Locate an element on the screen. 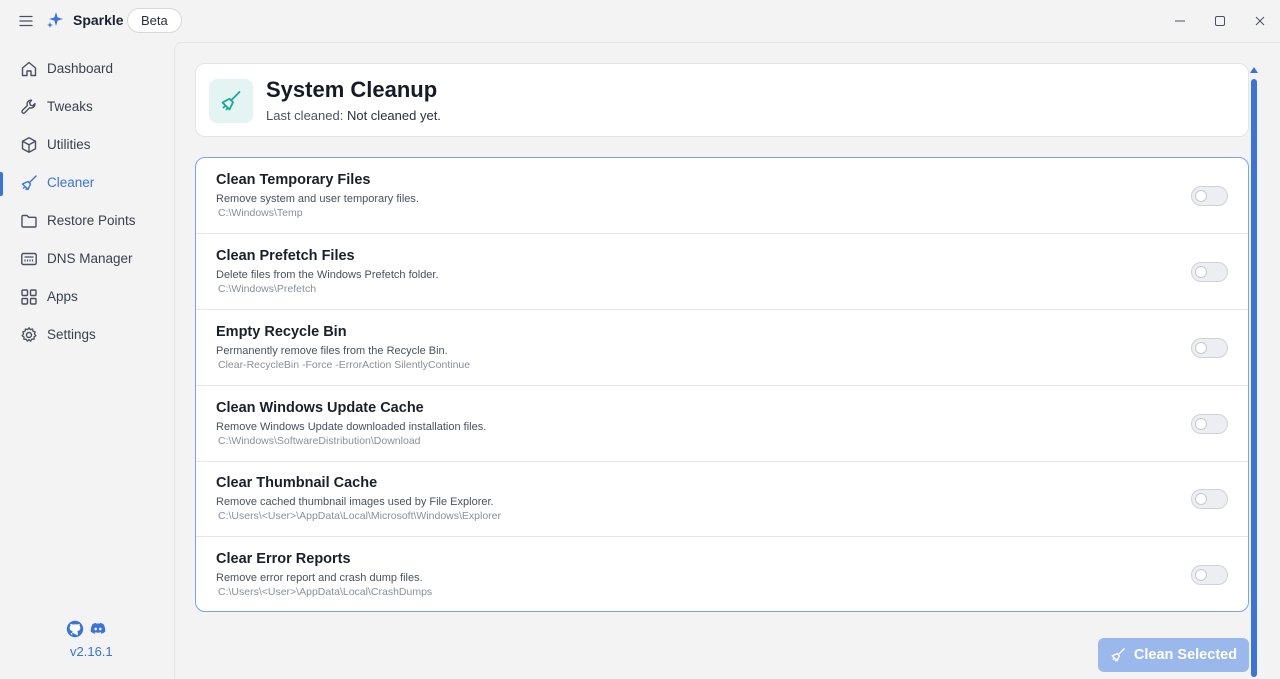 This screenshot has width=1280, height=679. version-label: v2.16.1 is located at coordinates (91, 651).